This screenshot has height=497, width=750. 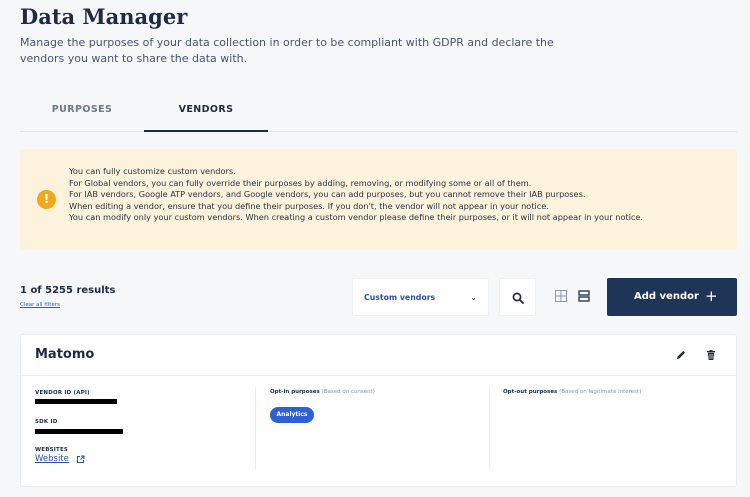 I want to click on add-vendor-button: Add vendor +, so click(x=672, y=297).